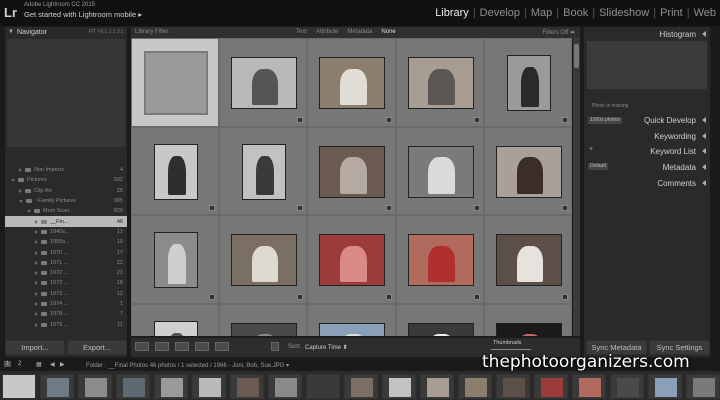 The width and height of the screenshot is (720, 400). Describe the element at coordinates (66, 324) in the screenshot. I see `folder-row: 1979 ... 11` at that location.